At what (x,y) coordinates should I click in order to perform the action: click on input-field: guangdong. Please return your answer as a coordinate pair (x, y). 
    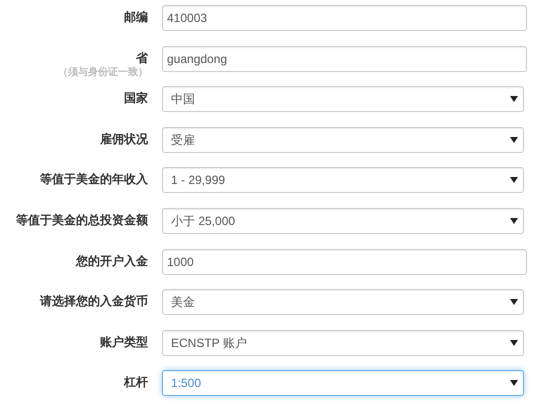
    Looking at the image, I should click on (344, 59).